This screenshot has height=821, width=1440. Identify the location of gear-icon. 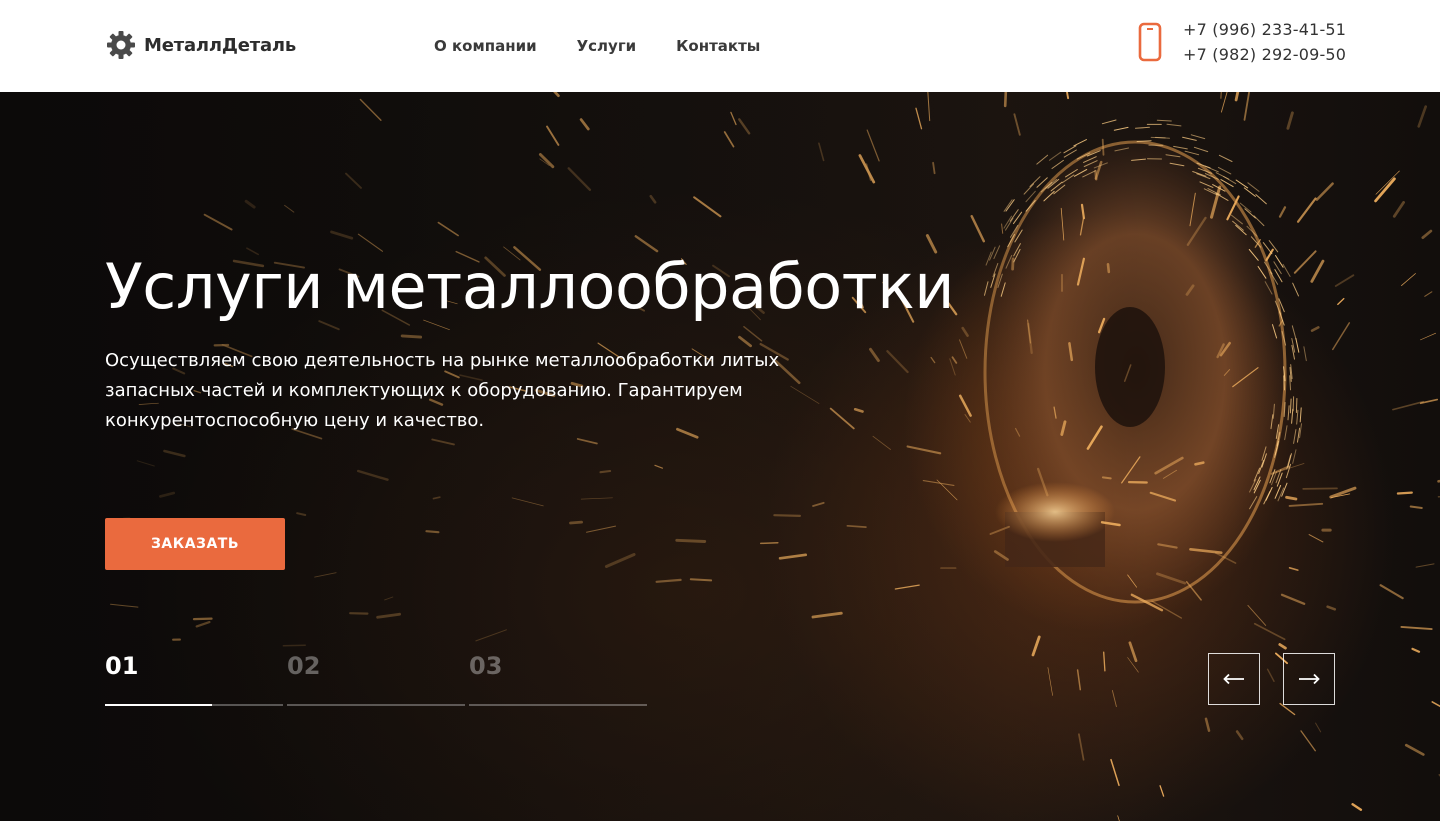
(121, 45).